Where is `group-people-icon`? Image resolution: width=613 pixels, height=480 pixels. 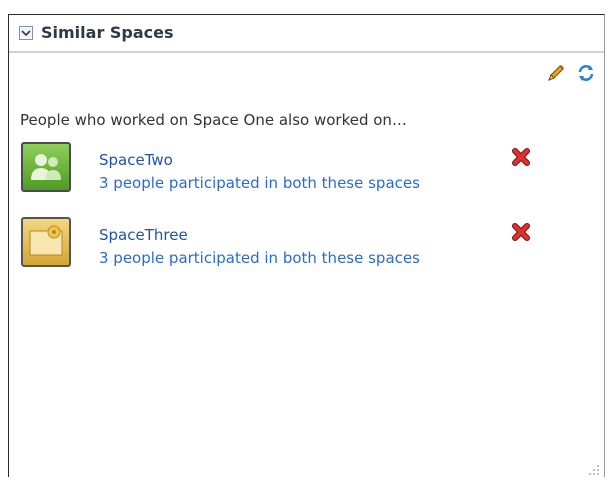
group-people-icon is located at coordinates (46, 167).